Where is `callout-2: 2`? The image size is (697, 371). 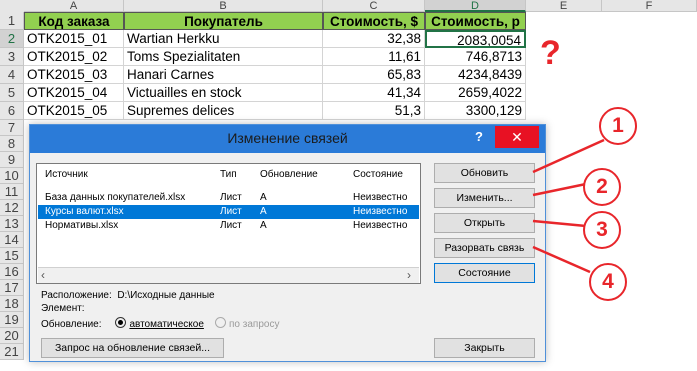
callout-2: 2 is located at coordinates (602, 187).